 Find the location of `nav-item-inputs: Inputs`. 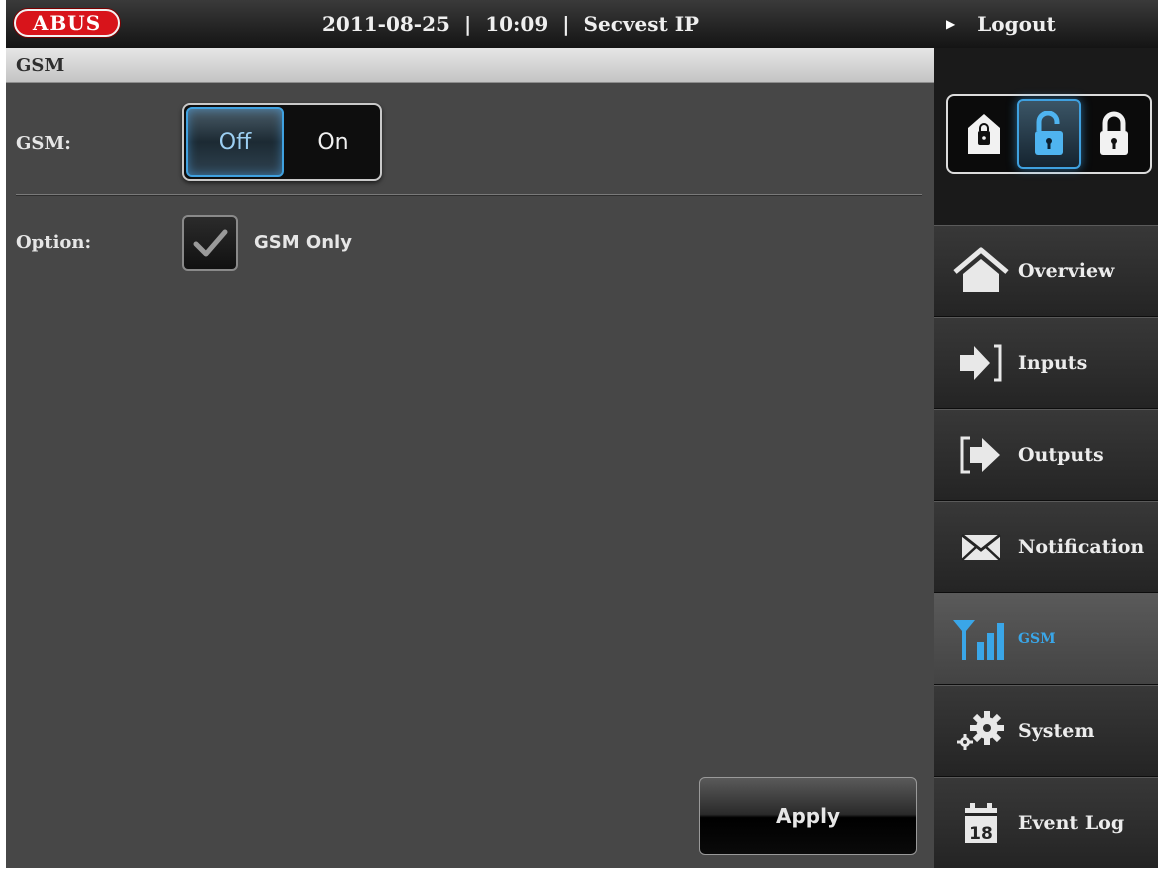

nav-item-inputs: Inputs is located at coordinates (1046, 363).